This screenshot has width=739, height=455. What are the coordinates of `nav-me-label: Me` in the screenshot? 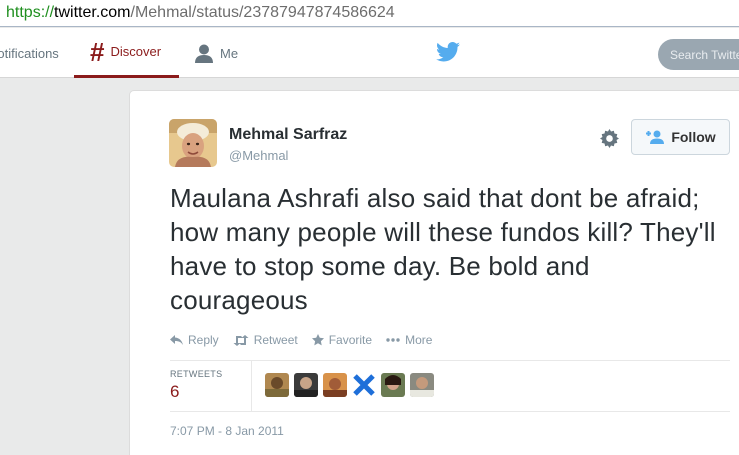 It's located at (229, 53).